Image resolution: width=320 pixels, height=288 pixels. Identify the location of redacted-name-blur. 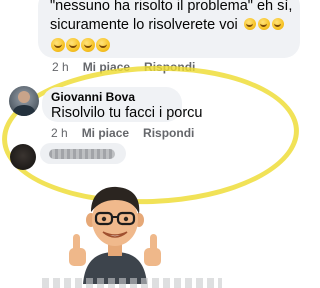
(82, 154).